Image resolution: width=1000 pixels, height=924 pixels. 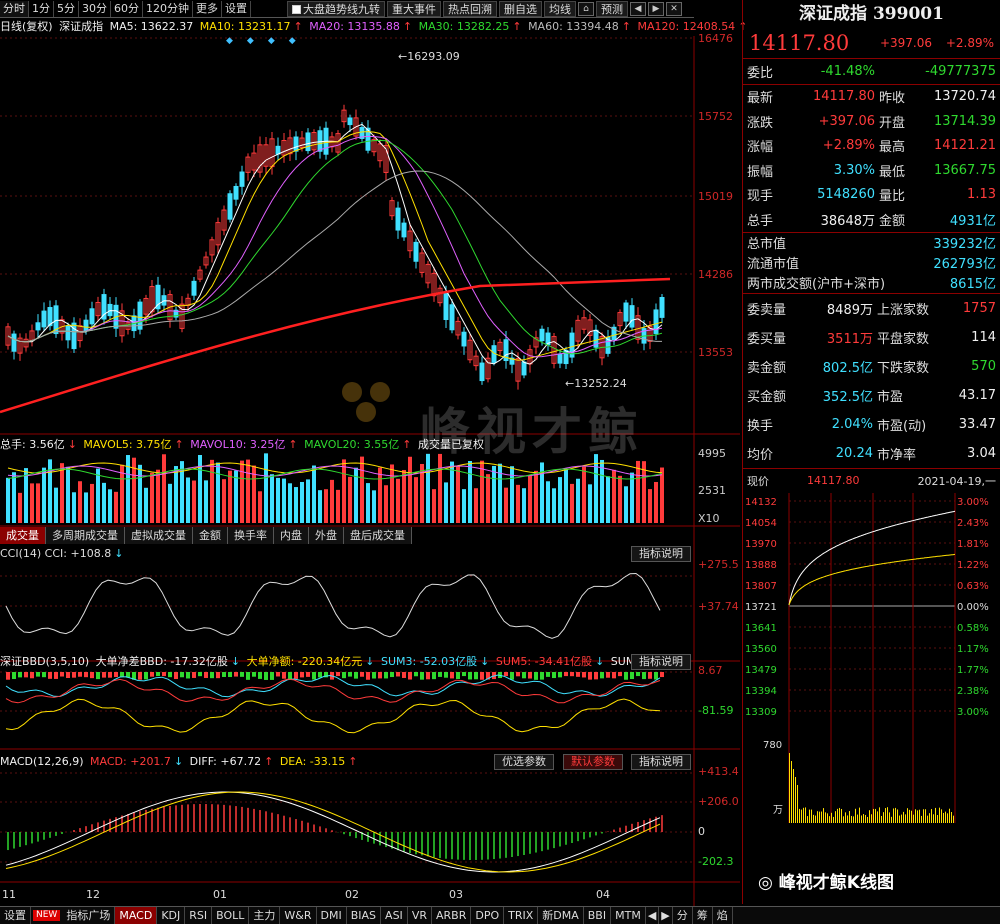 What do you see at coordinates (85, 535) in the screenshot?
I see `tab-multi-volume: 多周期成交量` at bounding box center [85, 535].